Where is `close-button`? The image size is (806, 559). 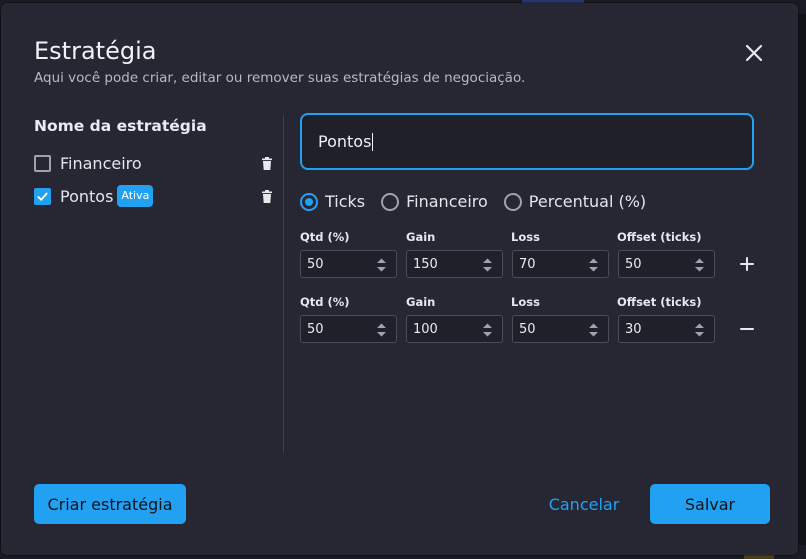
close-button is located at coordinates (754, 53).